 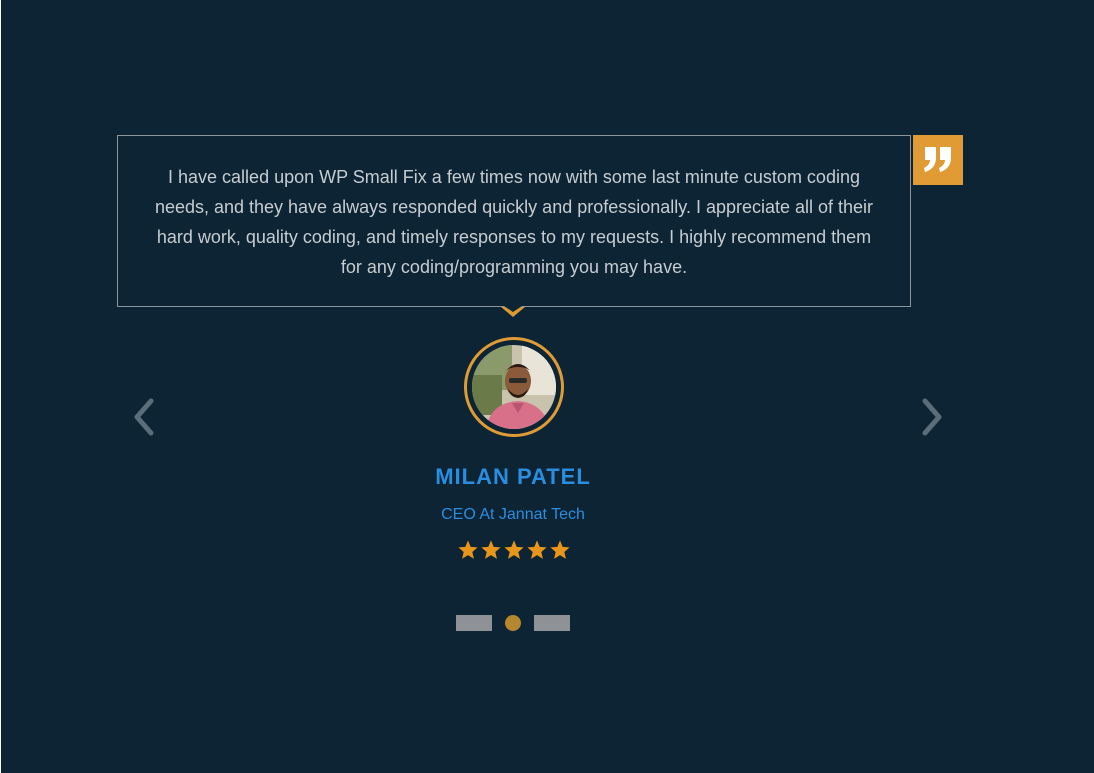 What do you see at coordinates (513, 476) in the screenshot?
I see `testimonial-author-name: MILAN PATEL` at bounding box center [513, 476].